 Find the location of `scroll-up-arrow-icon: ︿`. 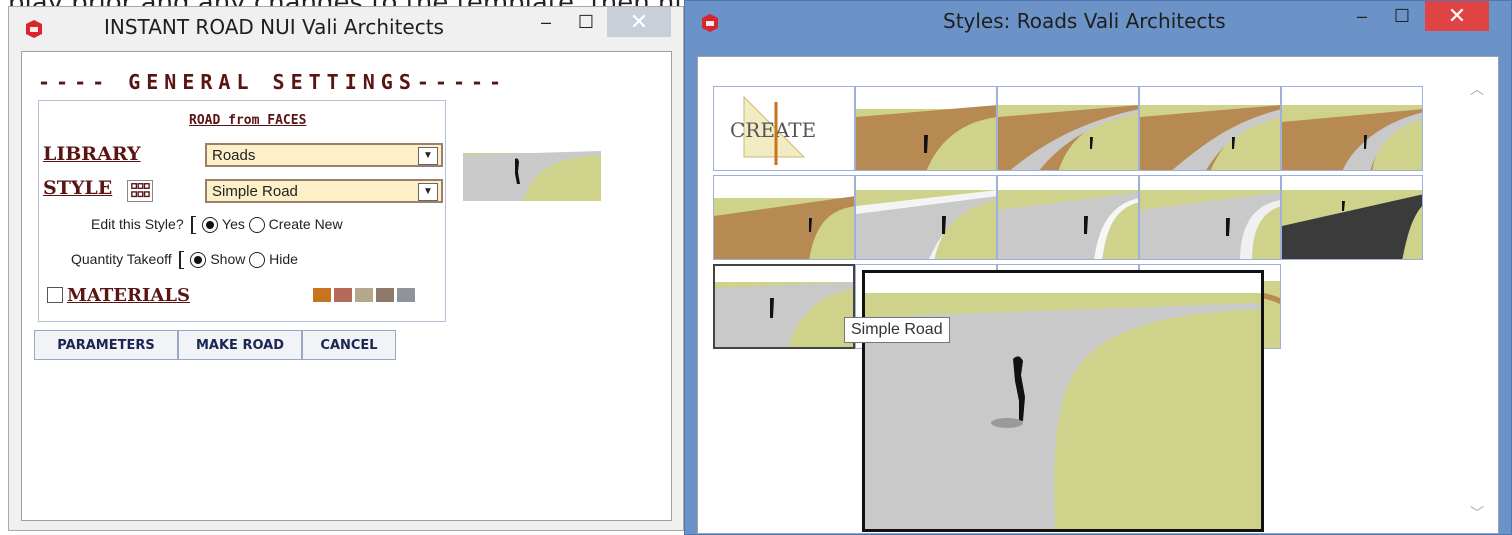

scroll-up-arrow-icon: ︿ is located at coordinates (1477, 89).